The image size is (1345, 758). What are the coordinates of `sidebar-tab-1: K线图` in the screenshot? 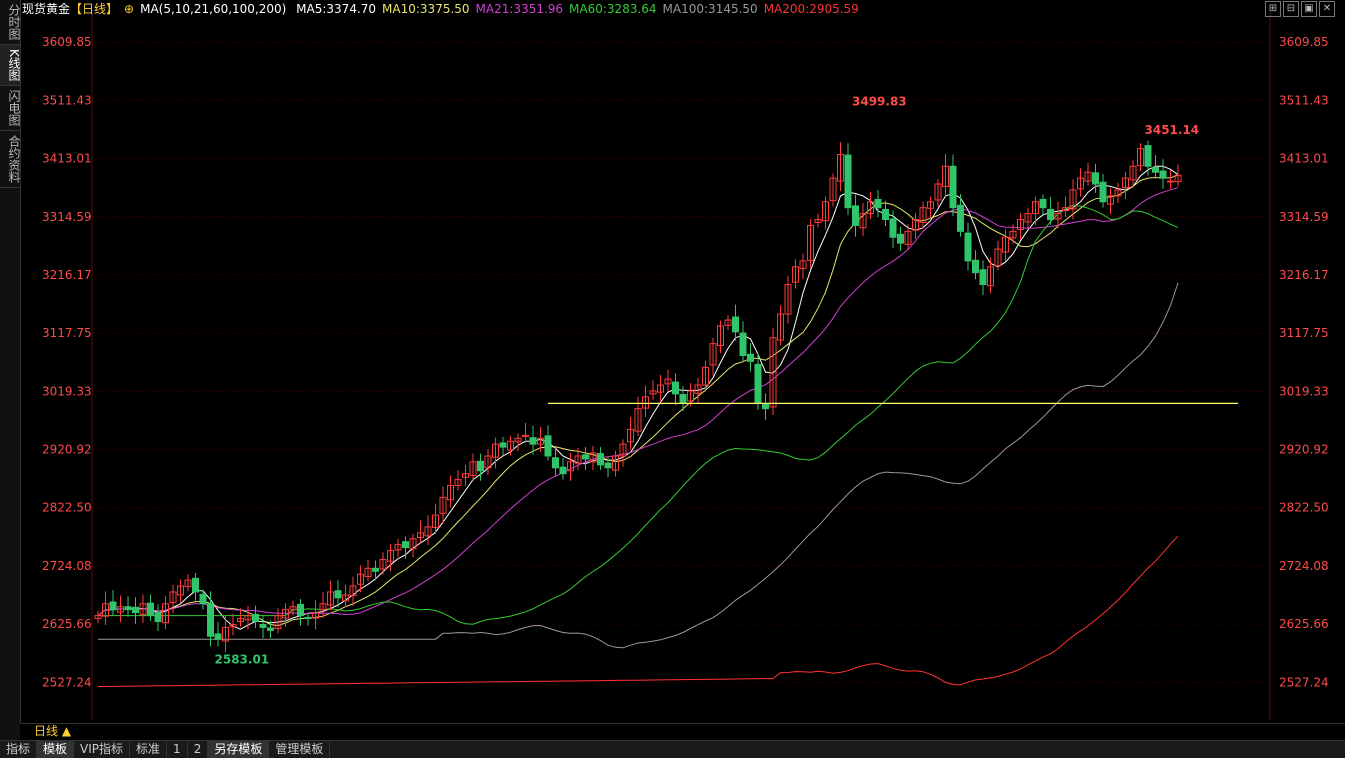 It's located at (10, 65).